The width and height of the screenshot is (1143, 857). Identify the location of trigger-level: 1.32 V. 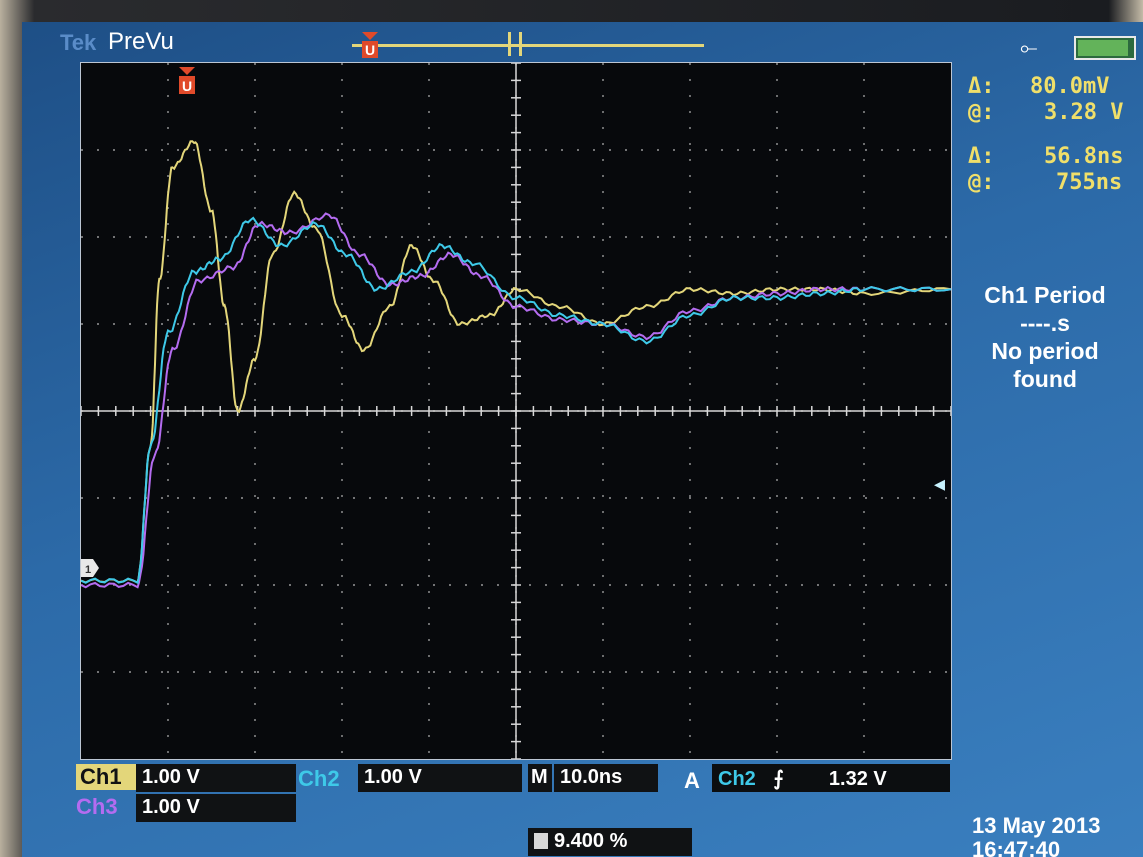
(857, 779).